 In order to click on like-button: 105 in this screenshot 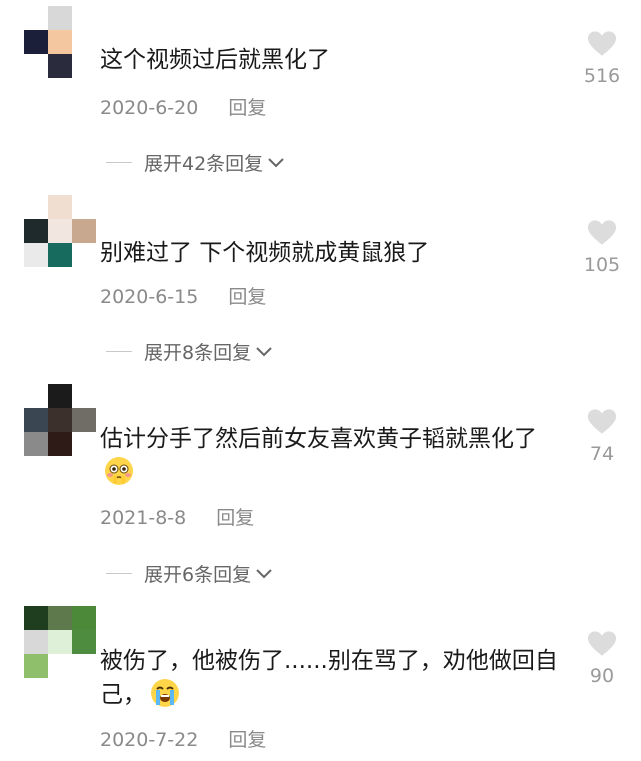, I will do `click(602, 247)`.